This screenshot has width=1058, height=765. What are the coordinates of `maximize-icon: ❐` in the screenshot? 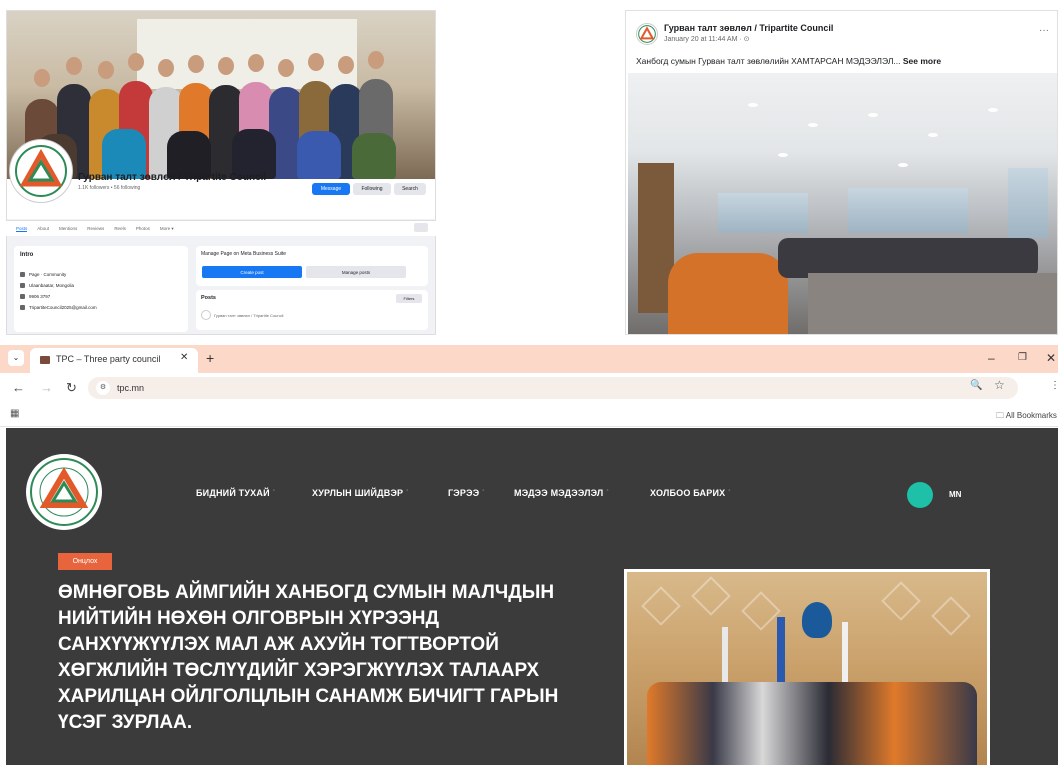 It's located at (1022, 357).